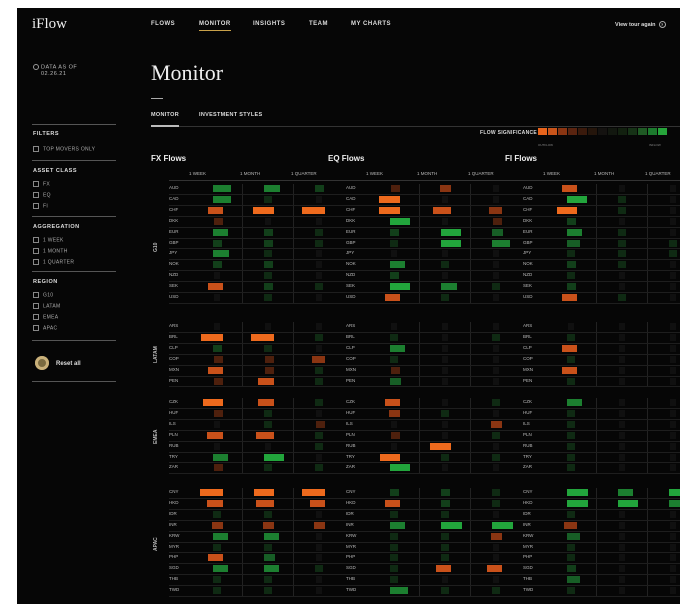  I want to click on tab-monitor: MONITOR, so click(165, 115).